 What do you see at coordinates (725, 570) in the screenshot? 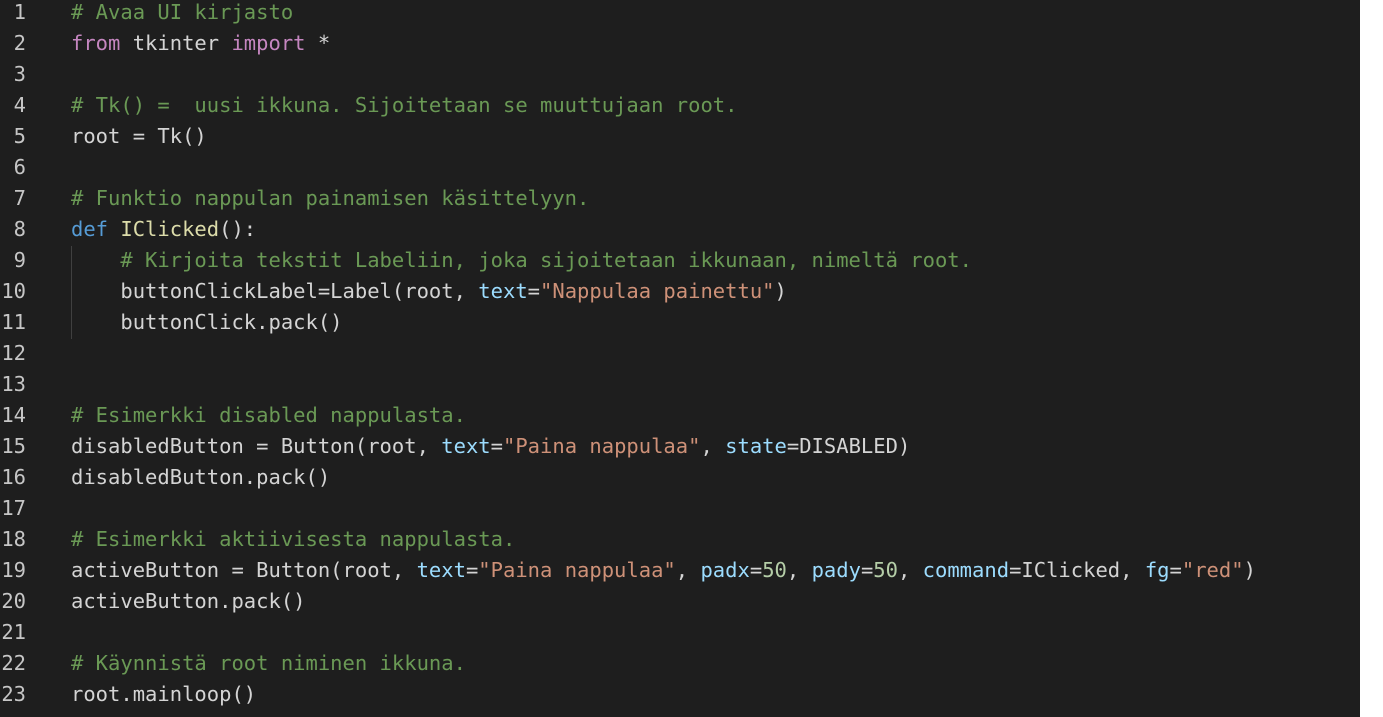
I see `code-token: padx` at bounding box center [725, 570].